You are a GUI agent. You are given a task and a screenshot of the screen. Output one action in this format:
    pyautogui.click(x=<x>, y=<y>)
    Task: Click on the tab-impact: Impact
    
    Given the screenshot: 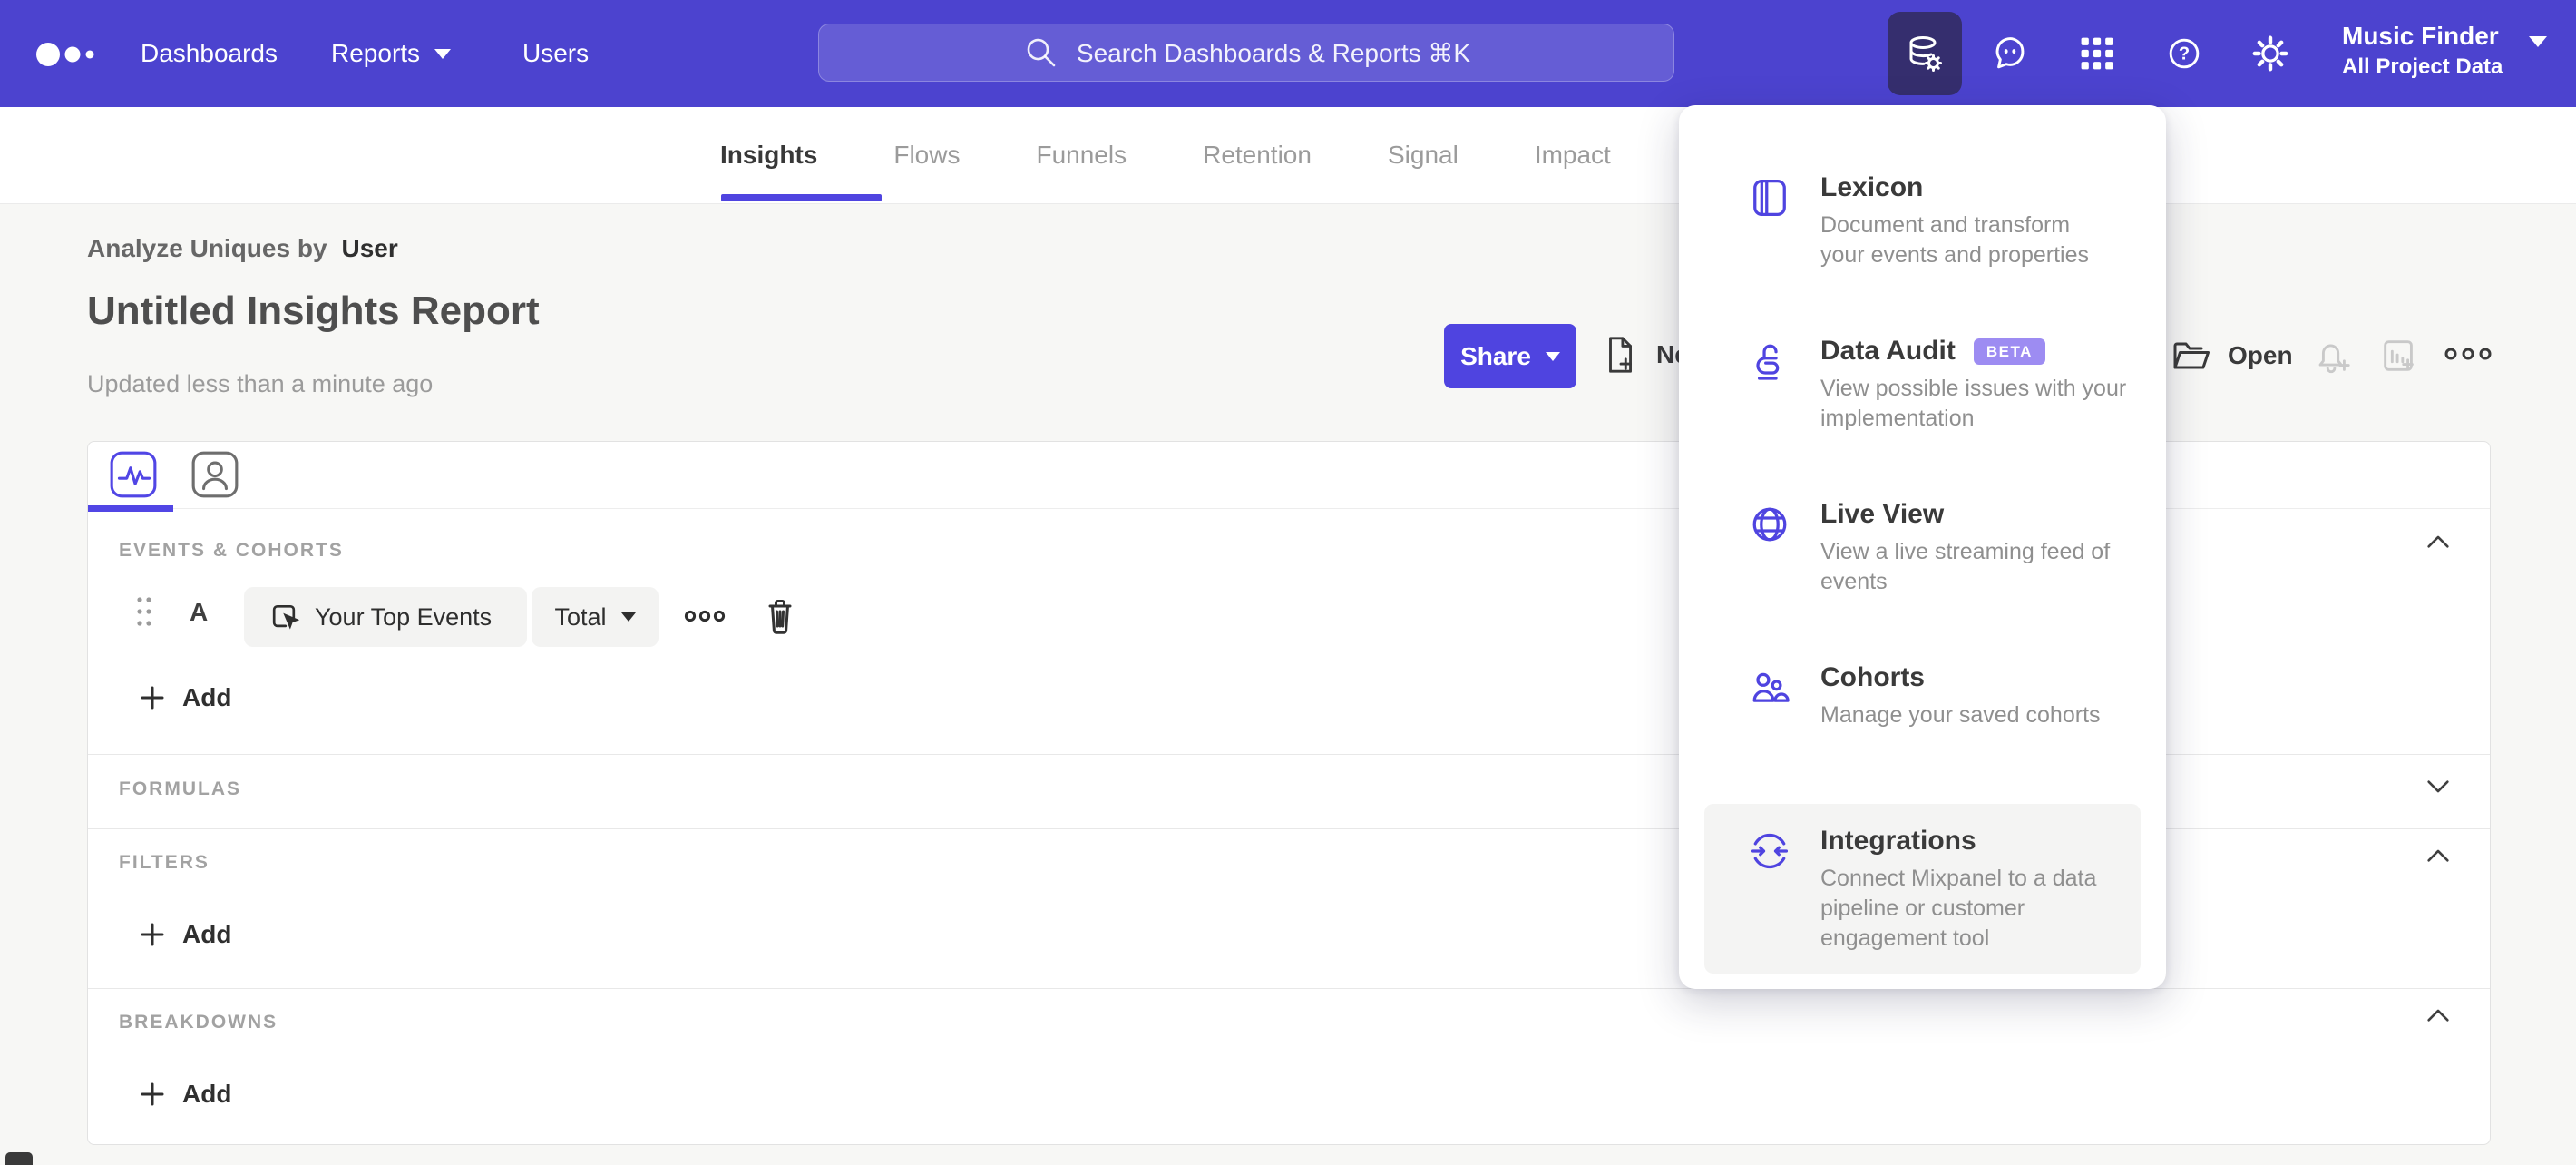 What is the action you would take?
    pyautogui.click(x=1573, y=155)
    